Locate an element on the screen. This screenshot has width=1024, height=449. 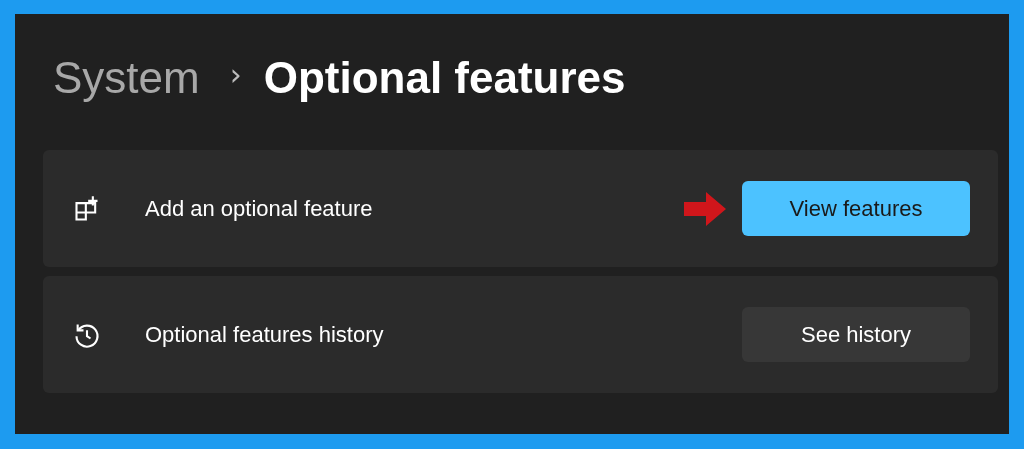
card-label: Optional features history is located at coordinates (265, 334).